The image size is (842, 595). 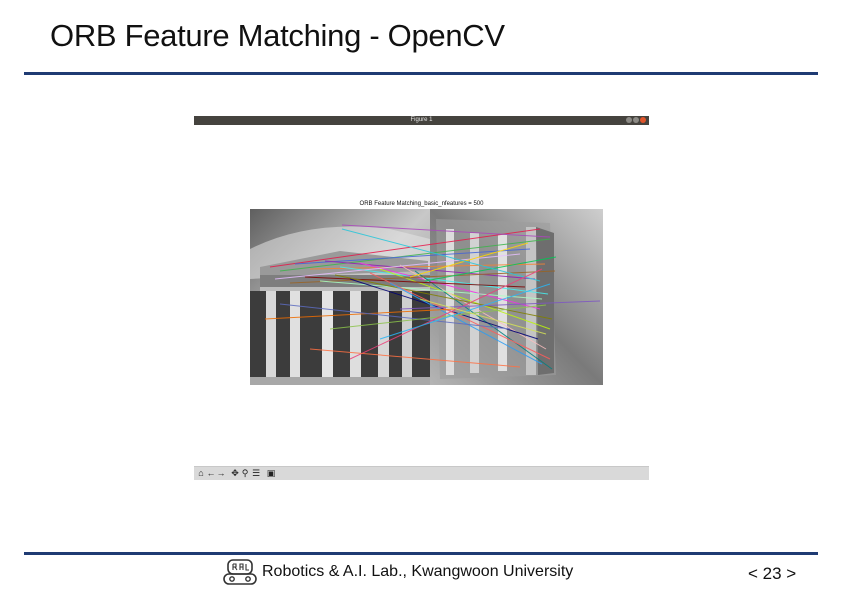 I want to click on home-icon: ⌂, so click(x=201, y=473).